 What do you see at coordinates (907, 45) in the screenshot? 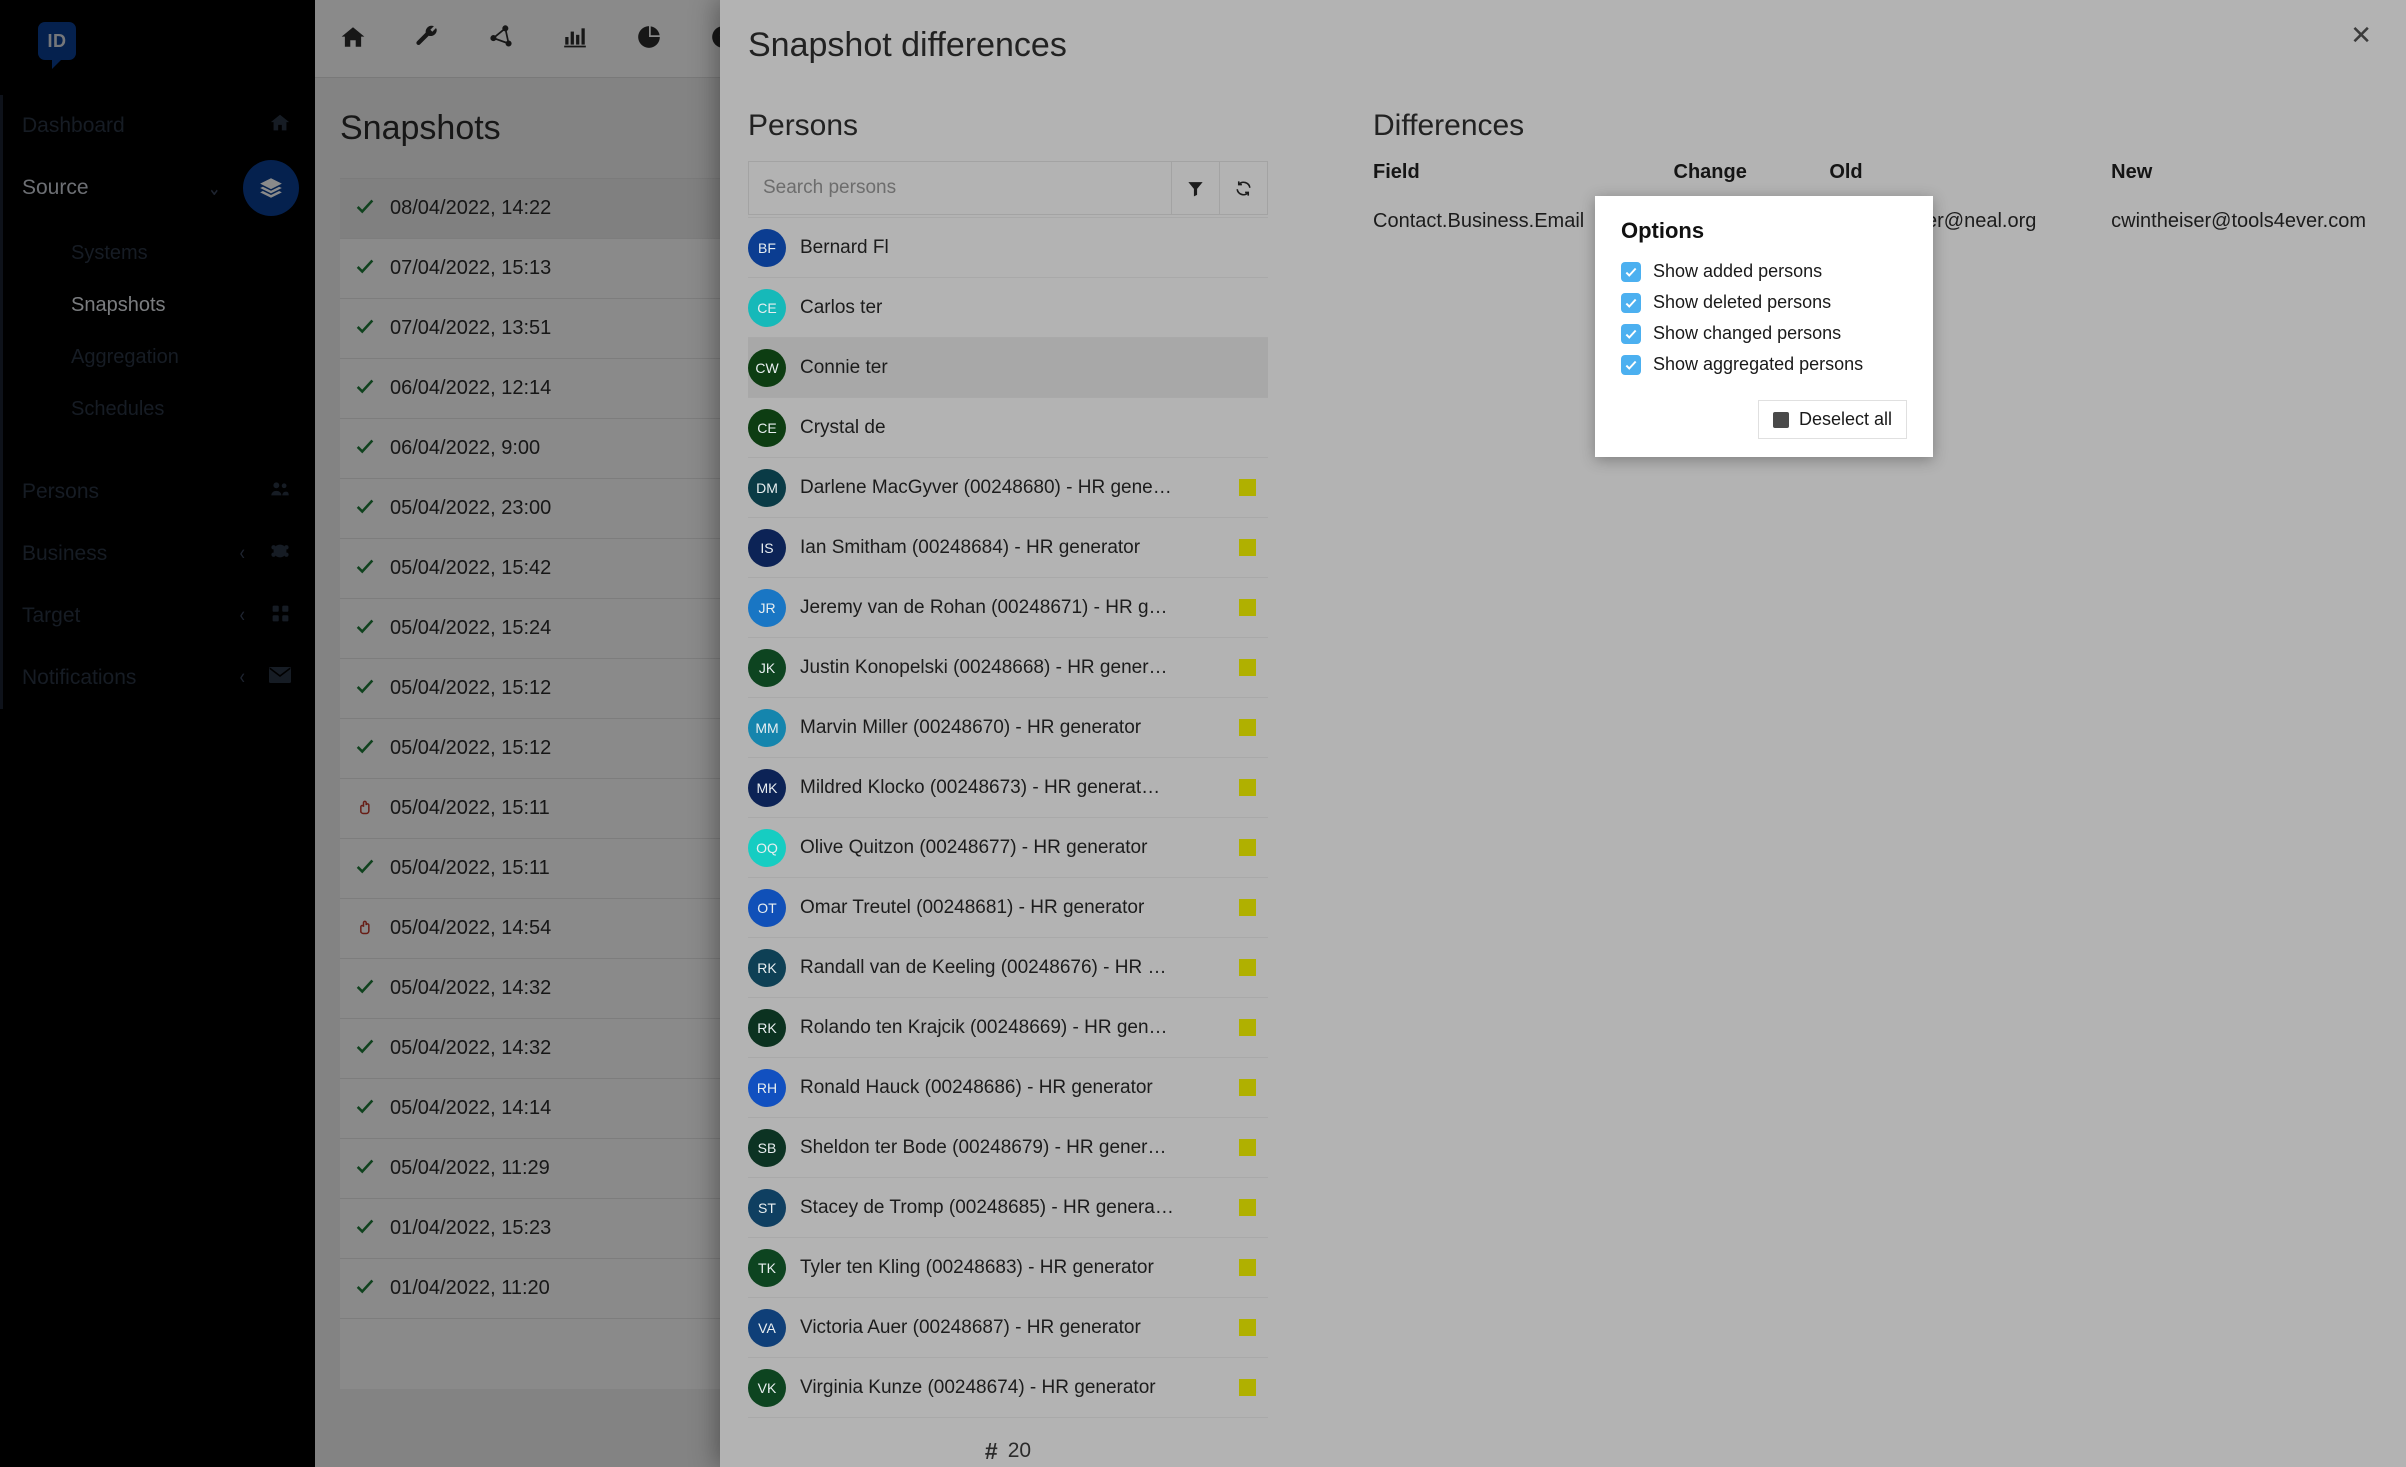
I see `modal-title: Snapshot differences` at bounding box center [907, 45].